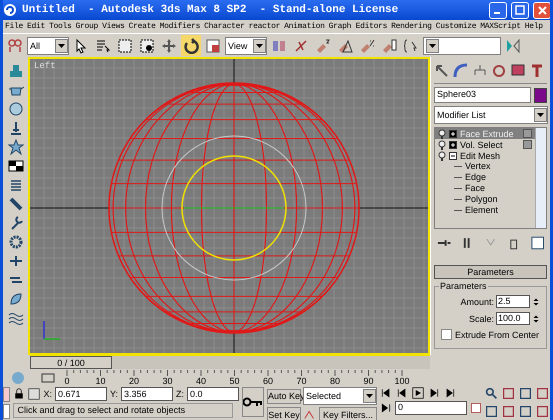 The width and height of the screenshot is (553, 420). What do you see at coordinates (513, 46) in the screenshot?
I see `mirror-icon` at bounding box center [513, 46].